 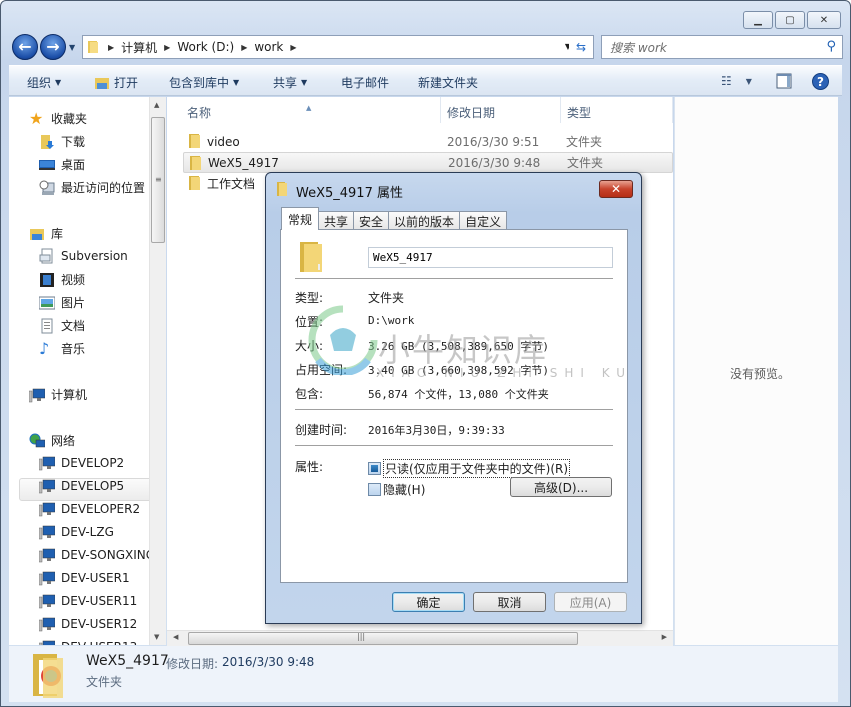 I want to click on sidebar-item-recent-places: 最近访问的位置, so click(x=92, y=187).